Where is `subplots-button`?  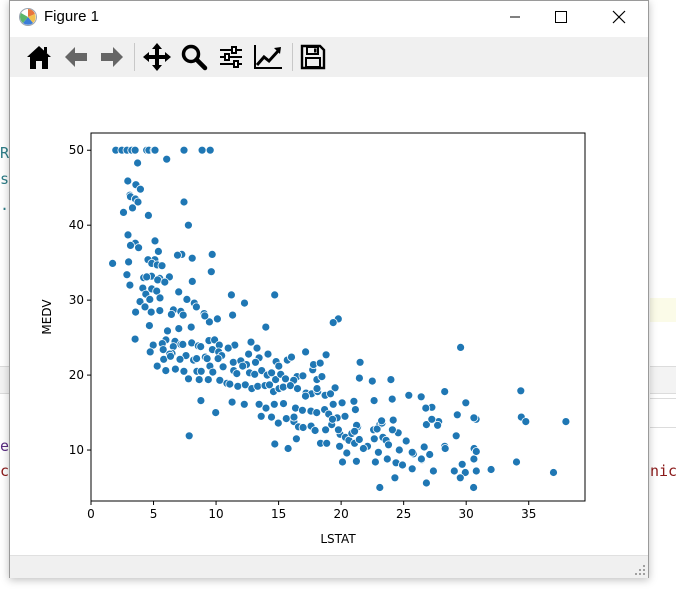 subplots-button is located at coordinates (231, 57).